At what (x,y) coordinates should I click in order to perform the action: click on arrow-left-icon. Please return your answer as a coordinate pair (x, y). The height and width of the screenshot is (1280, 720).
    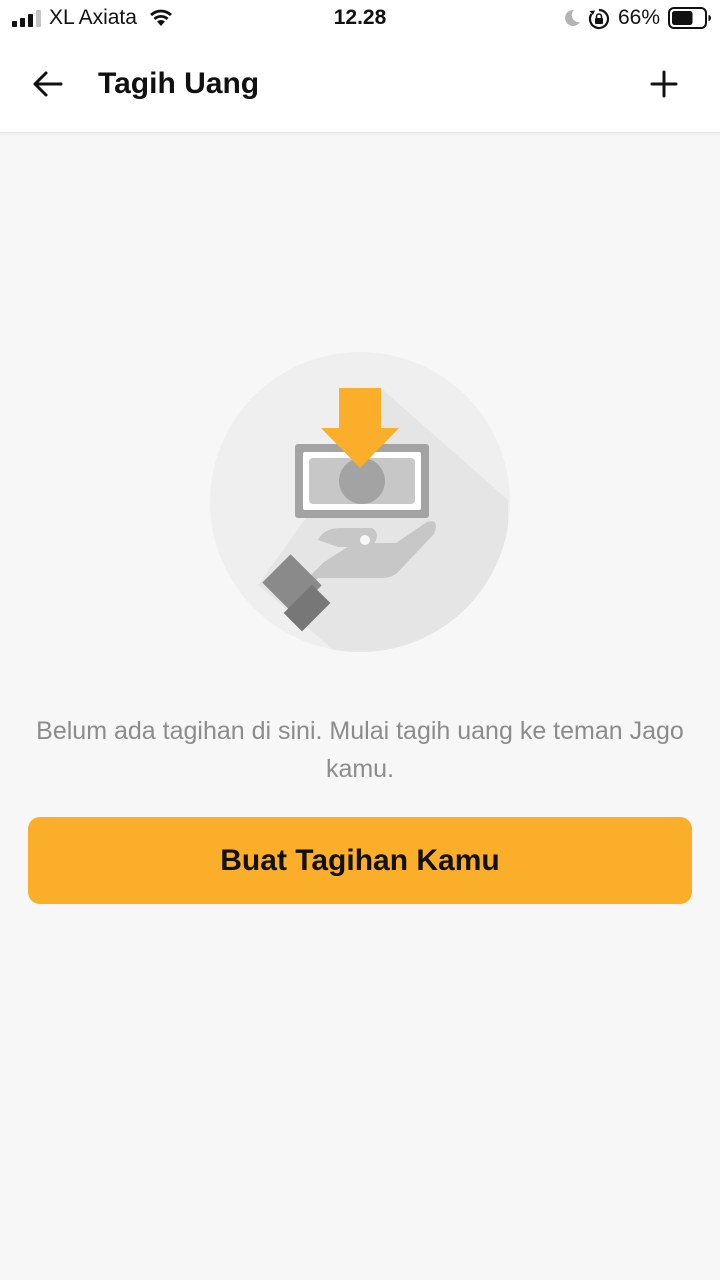
    Looking at the image, I should click on (48, 84).